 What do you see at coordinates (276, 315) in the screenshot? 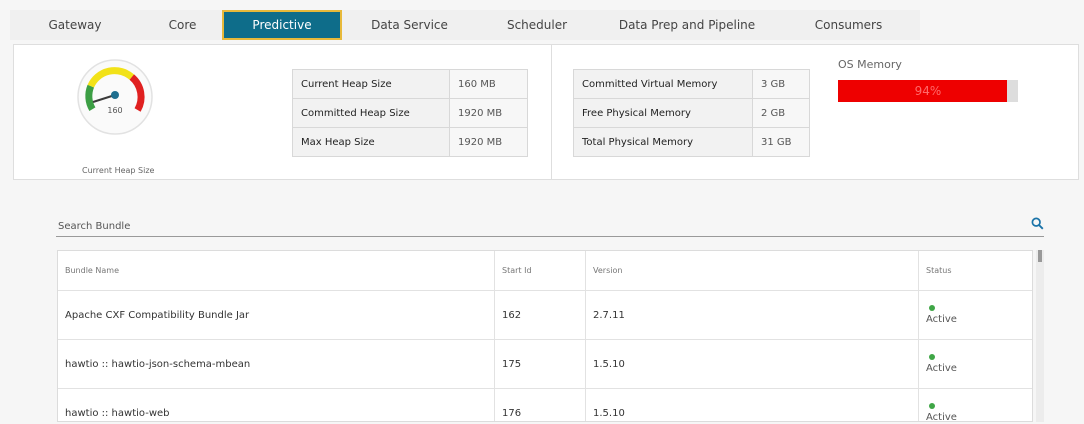
I see `bundle-name: Apache CXF Compatibility Bundle Jar` at bounding box center [276, 315].